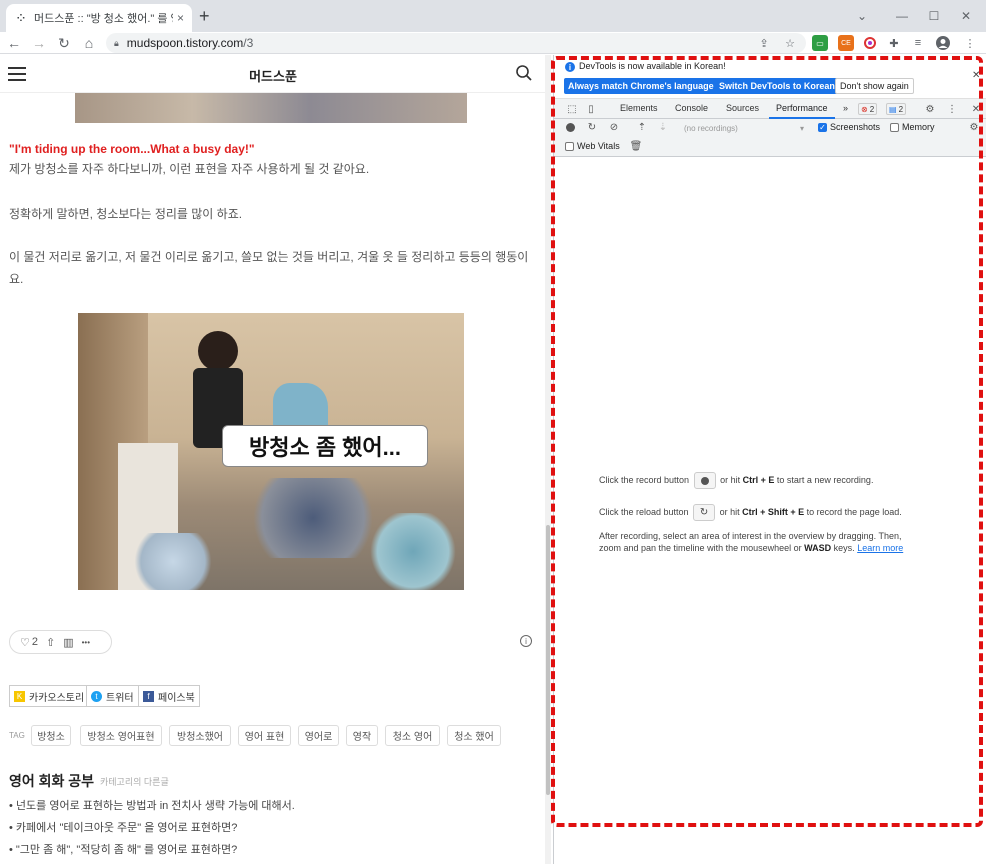  Describe the element at coordinates (642, 127) in the screenshot. I see `load-profile-icon: ⇡` at that location.